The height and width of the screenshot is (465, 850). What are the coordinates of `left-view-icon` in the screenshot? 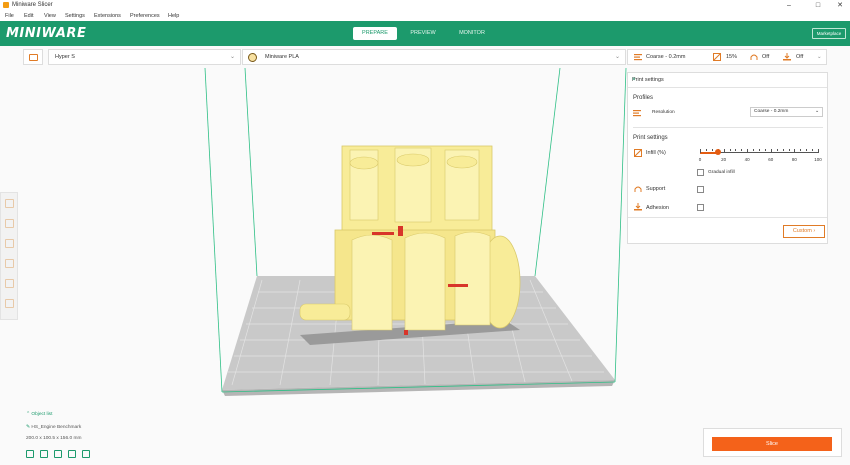 It's located at (72, 454).